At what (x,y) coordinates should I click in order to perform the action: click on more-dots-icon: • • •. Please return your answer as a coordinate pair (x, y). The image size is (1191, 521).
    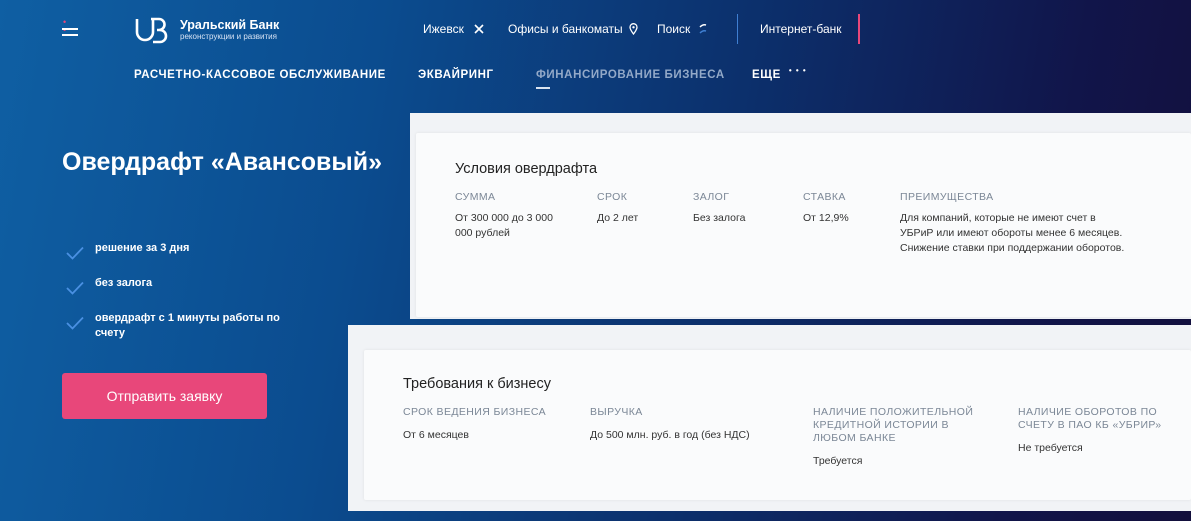
    Looking at the image, I should click on (797, 70).